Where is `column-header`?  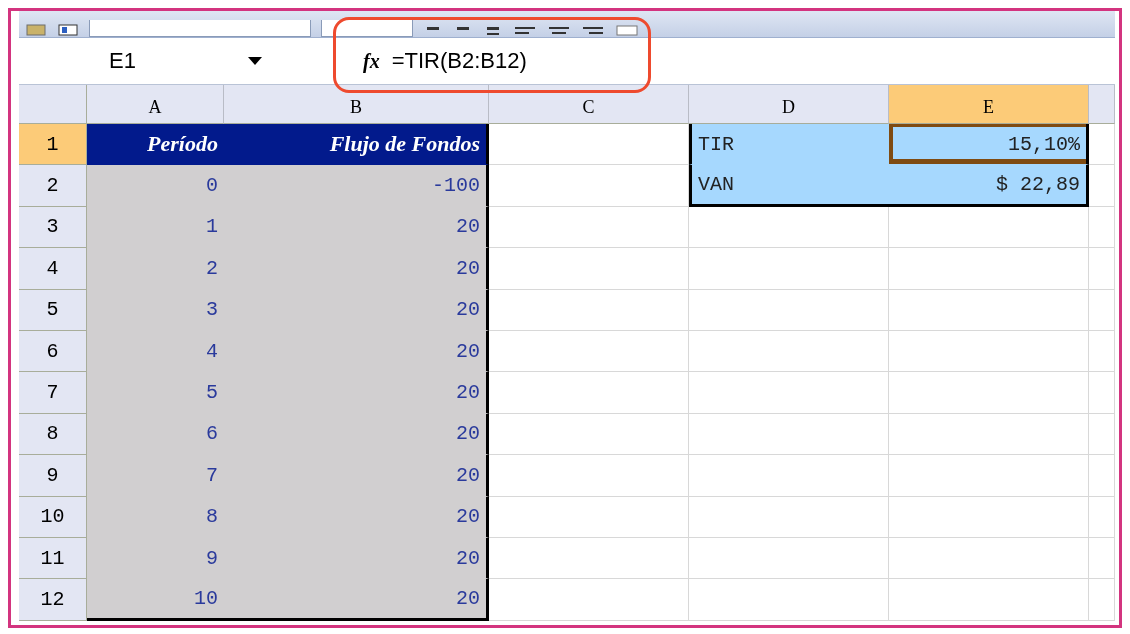
column-header is located at coordinates (1102, 104).